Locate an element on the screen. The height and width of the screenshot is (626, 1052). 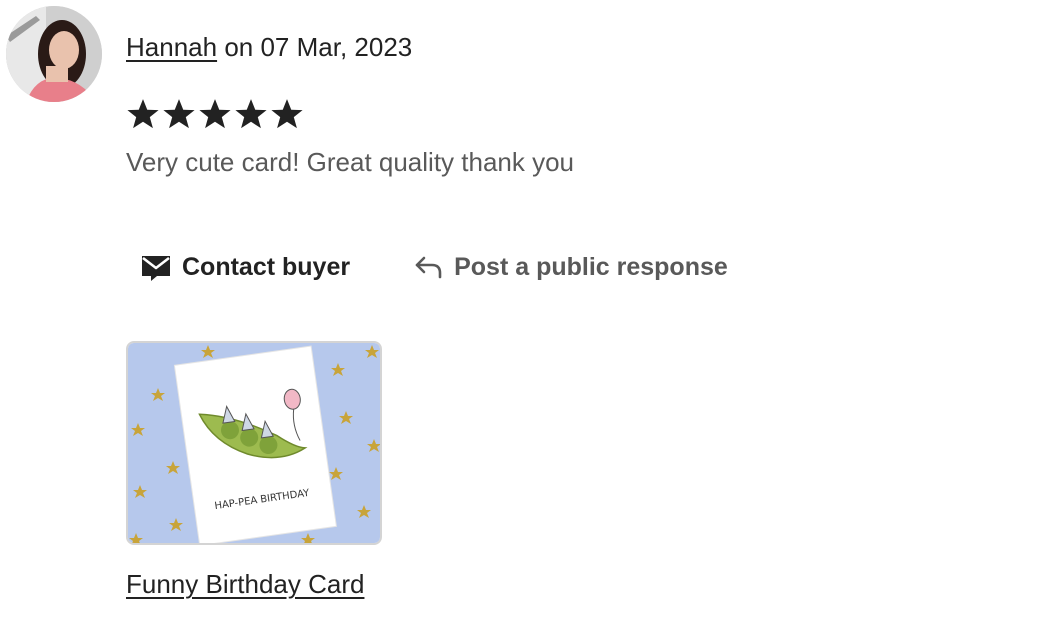
review-byline: Hannah on 07 Mar, 2023 is located at coordinates (269, 47).